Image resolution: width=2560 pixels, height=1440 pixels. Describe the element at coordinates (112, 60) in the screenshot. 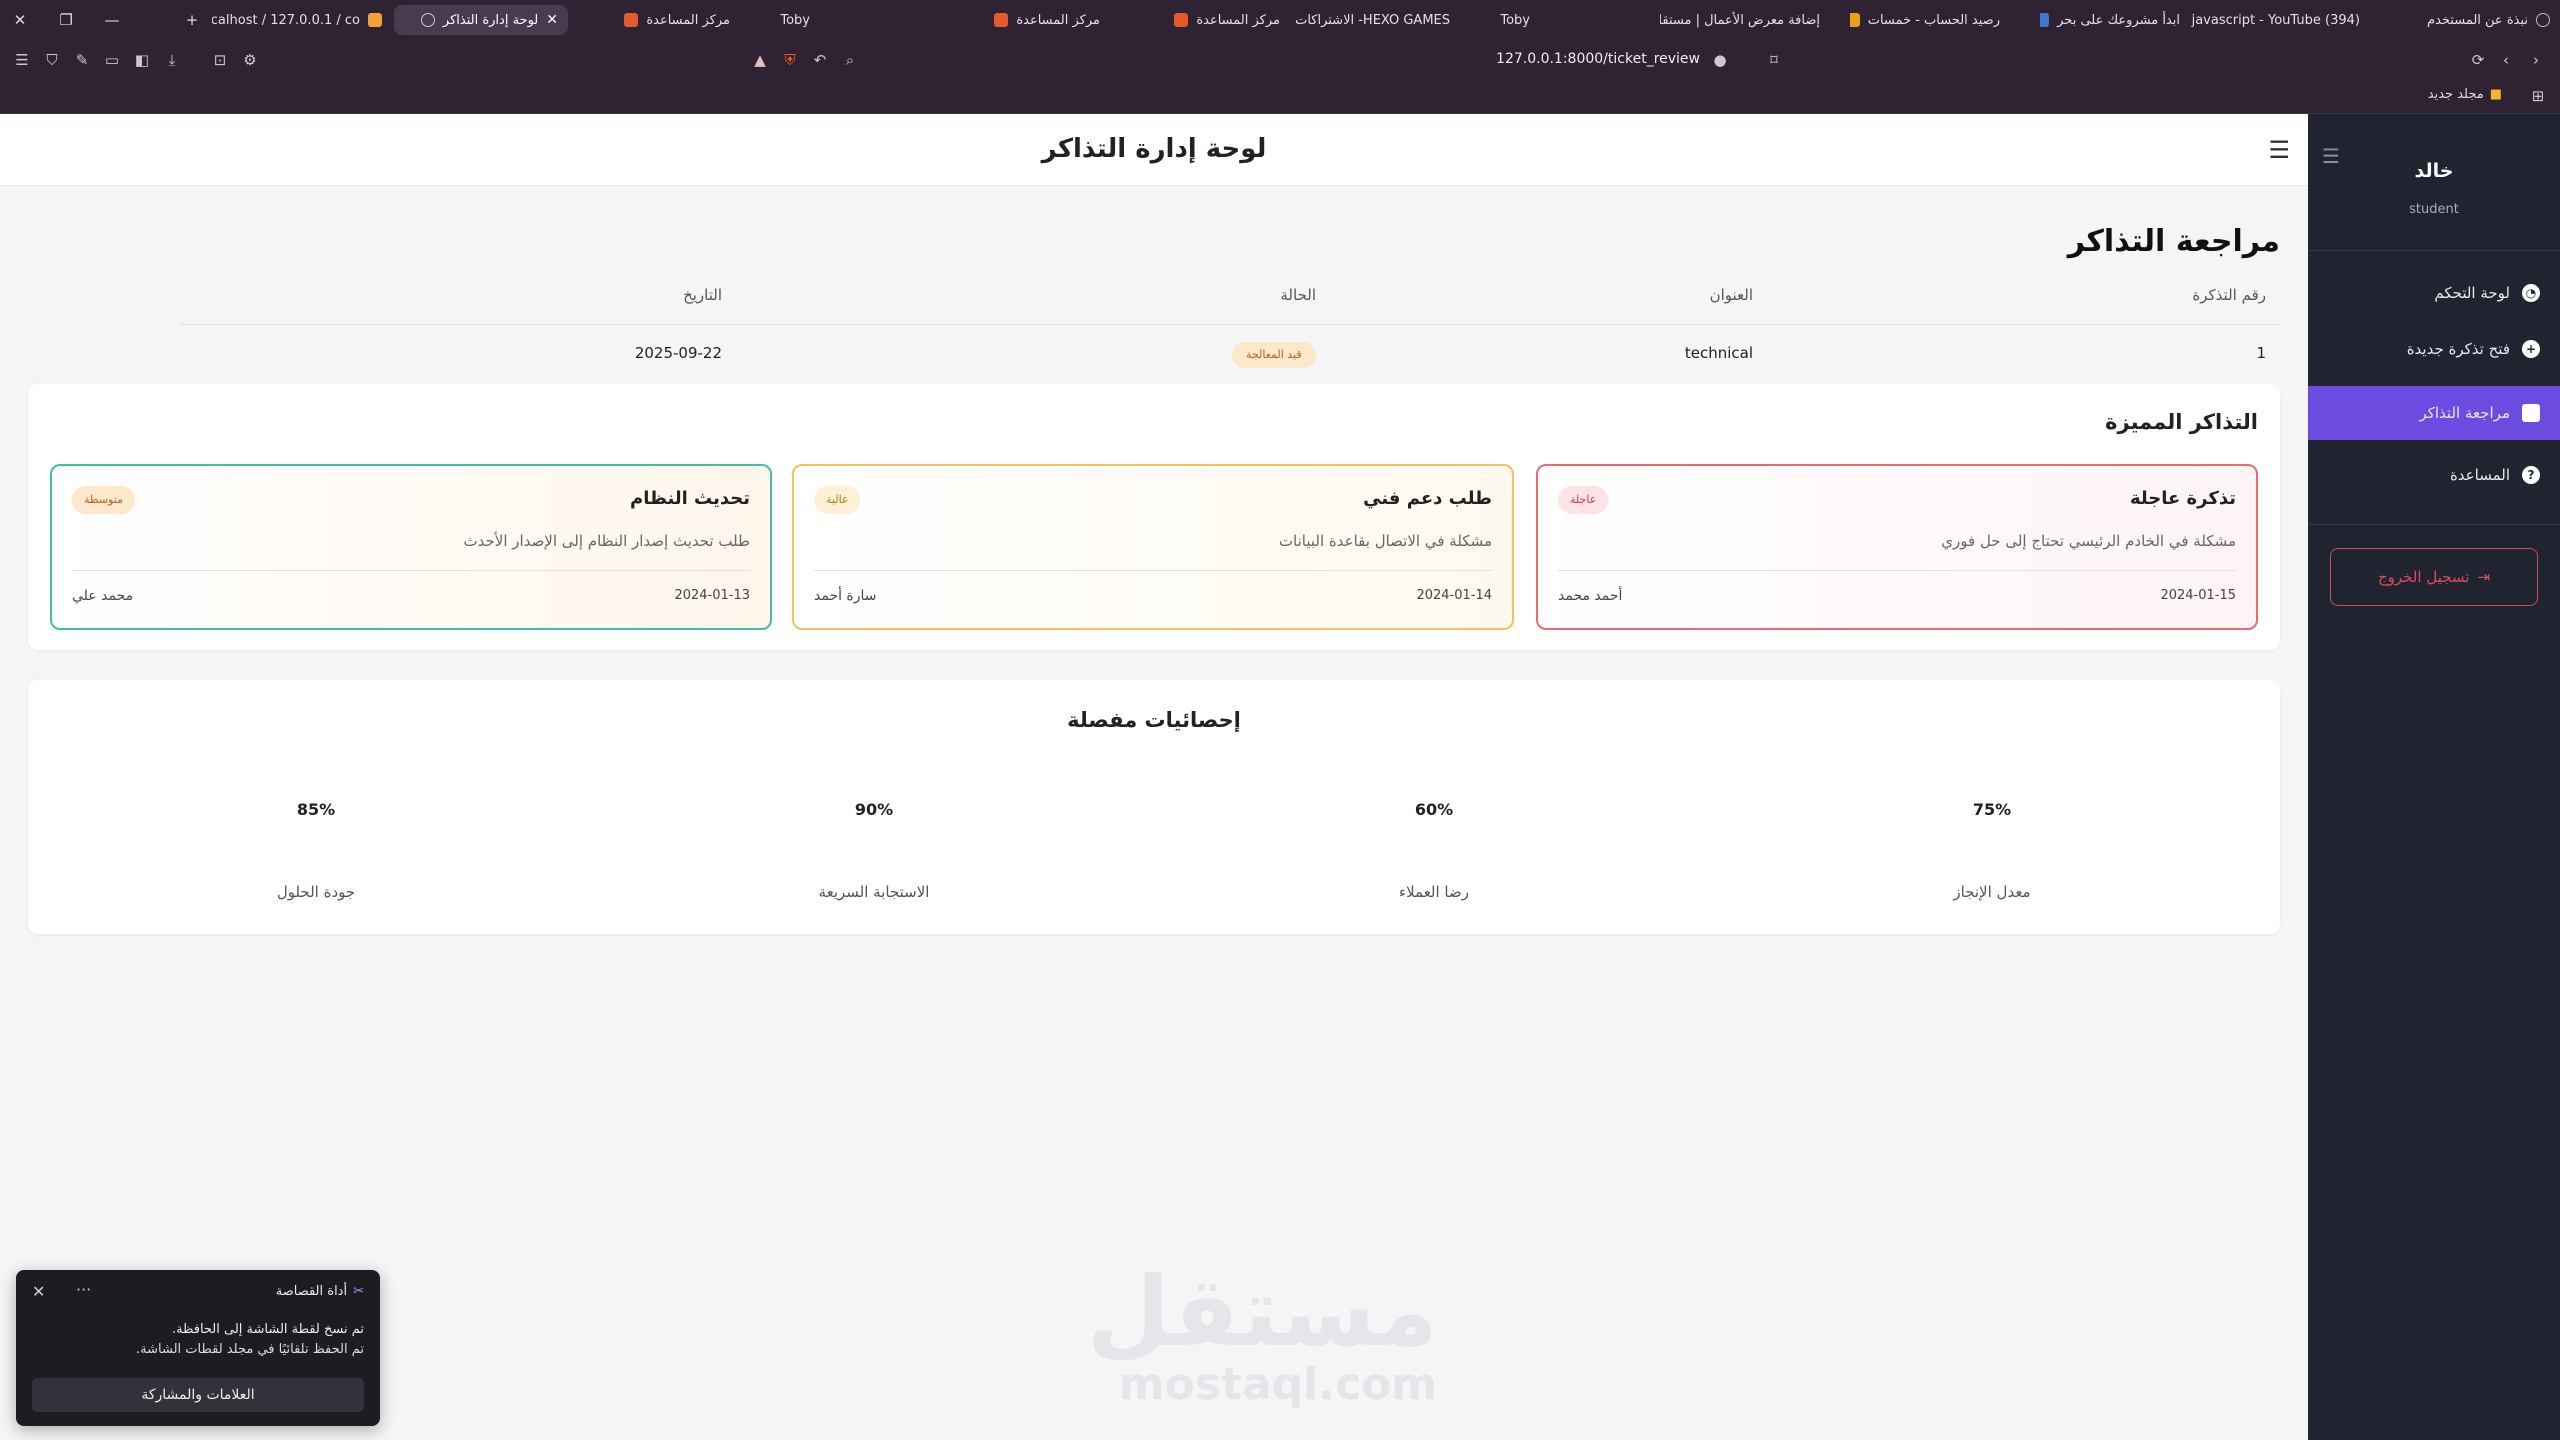

I see `wallet-icon: ▭` at that location.